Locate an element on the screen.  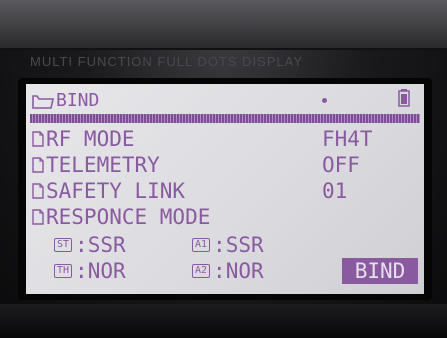
setting-row-safety-link: SAFETY LINK 01 is located at coordinates (224, 191).